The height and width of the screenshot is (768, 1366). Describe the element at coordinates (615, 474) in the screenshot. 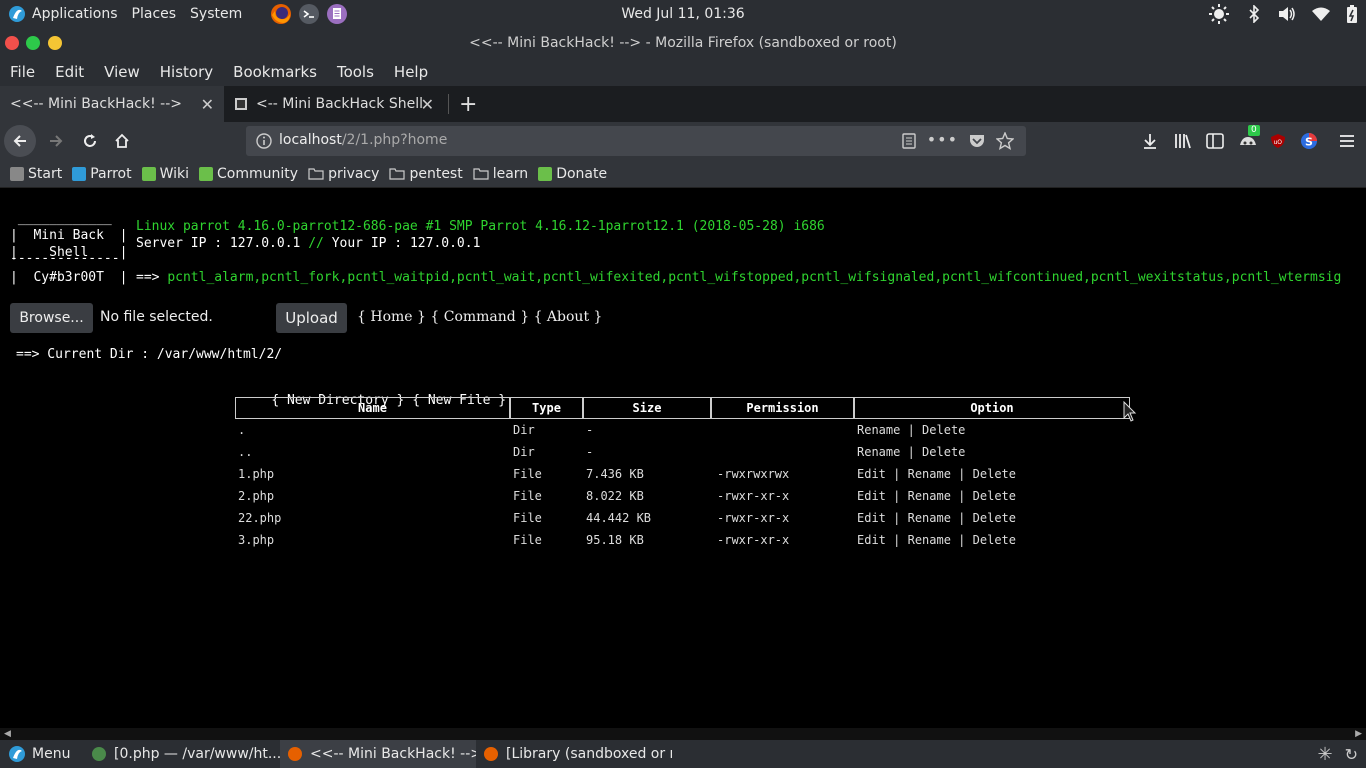

I see `file-size: 7.436 KB` at that location.